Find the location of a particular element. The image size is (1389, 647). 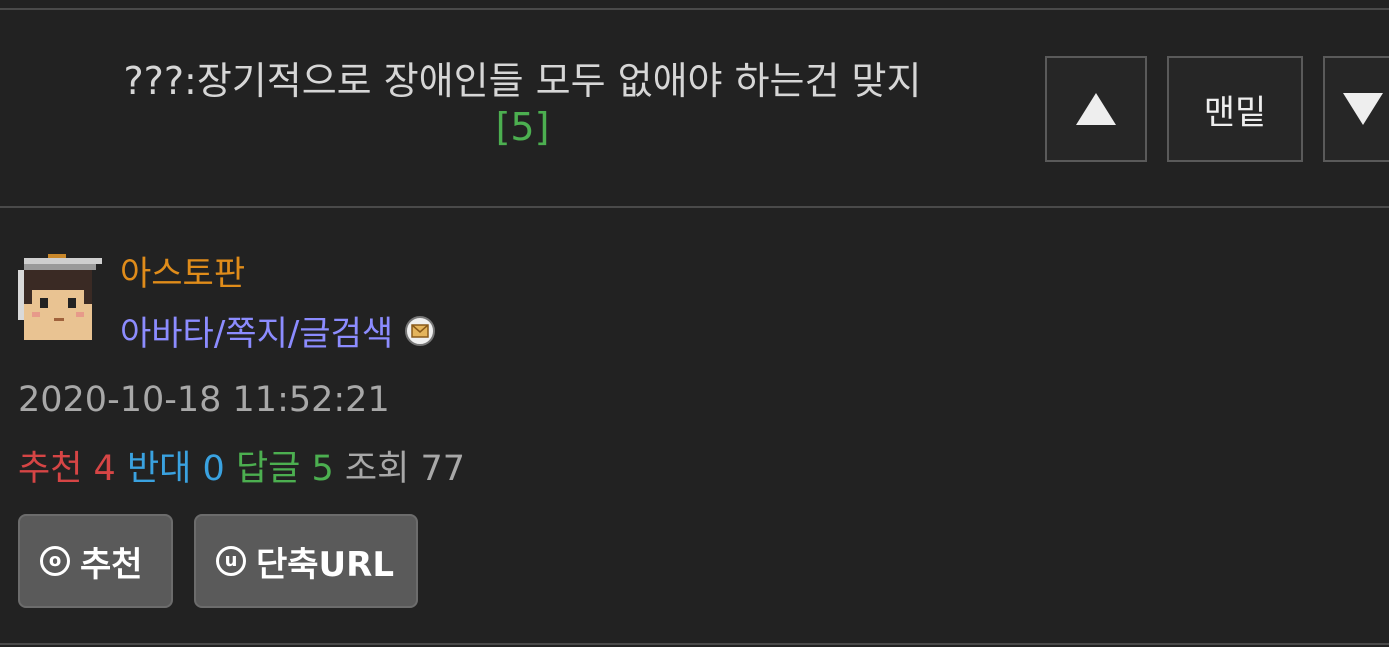

triangle-up-icon is located at coordinates (1096, 109).